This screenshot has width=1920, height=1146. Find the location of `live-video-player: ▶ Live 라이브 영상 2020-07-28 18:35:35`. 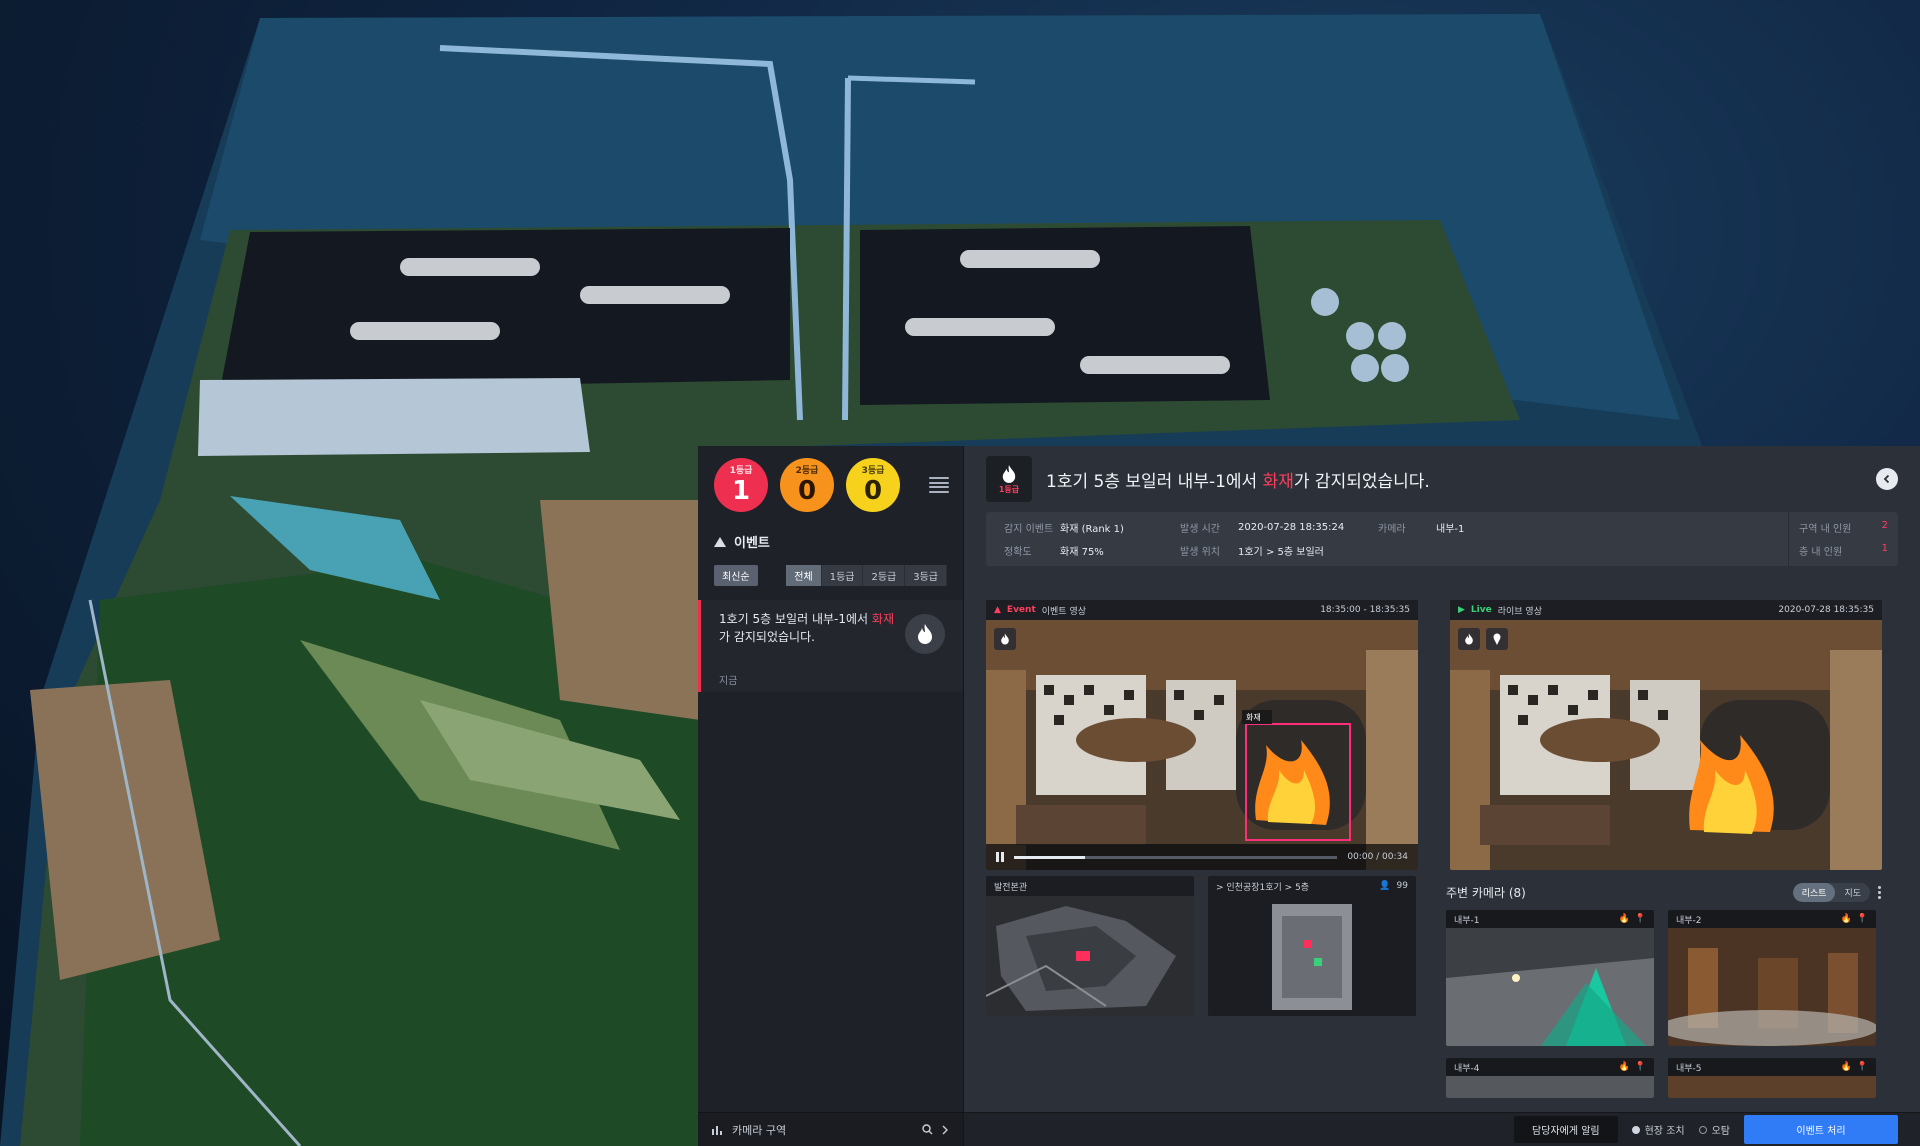

live-video-player: ▶ Live 라이브 영상 2020-07-28 18:35:35 is located at coordinates (1666, 735).